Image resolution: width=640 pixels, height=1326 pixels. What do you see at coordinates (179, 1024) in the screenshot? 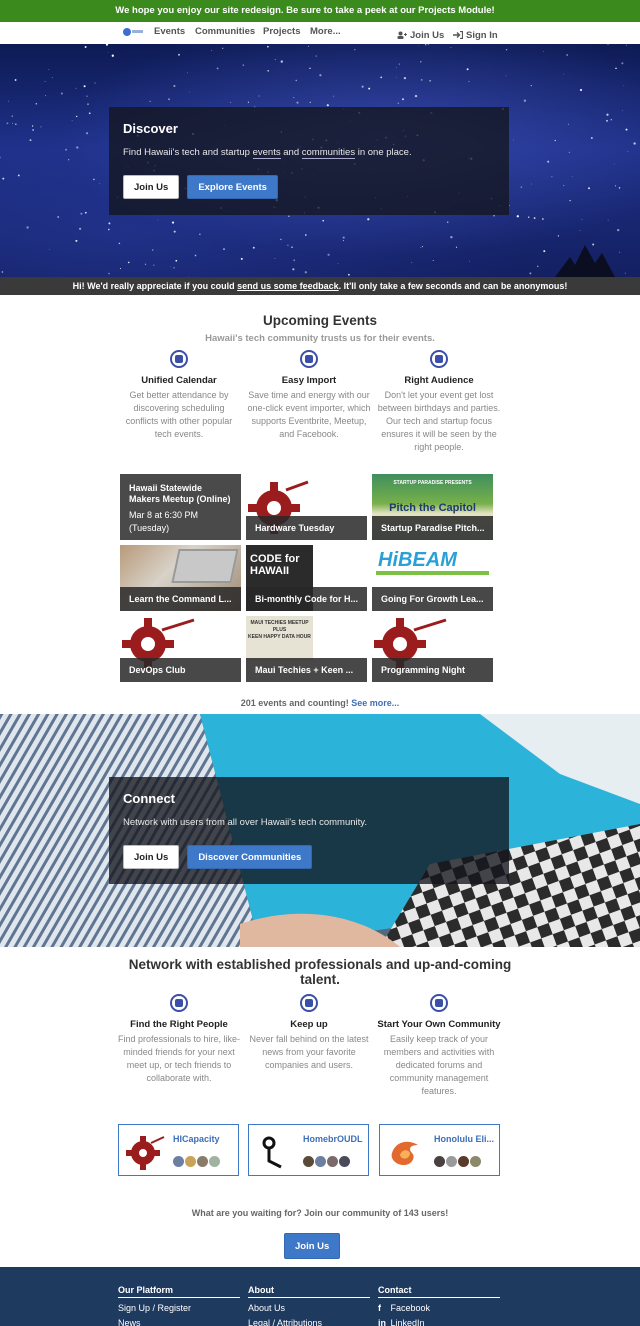
I see `feature-name: Find the Right People` at bounding box center [179, 1024].